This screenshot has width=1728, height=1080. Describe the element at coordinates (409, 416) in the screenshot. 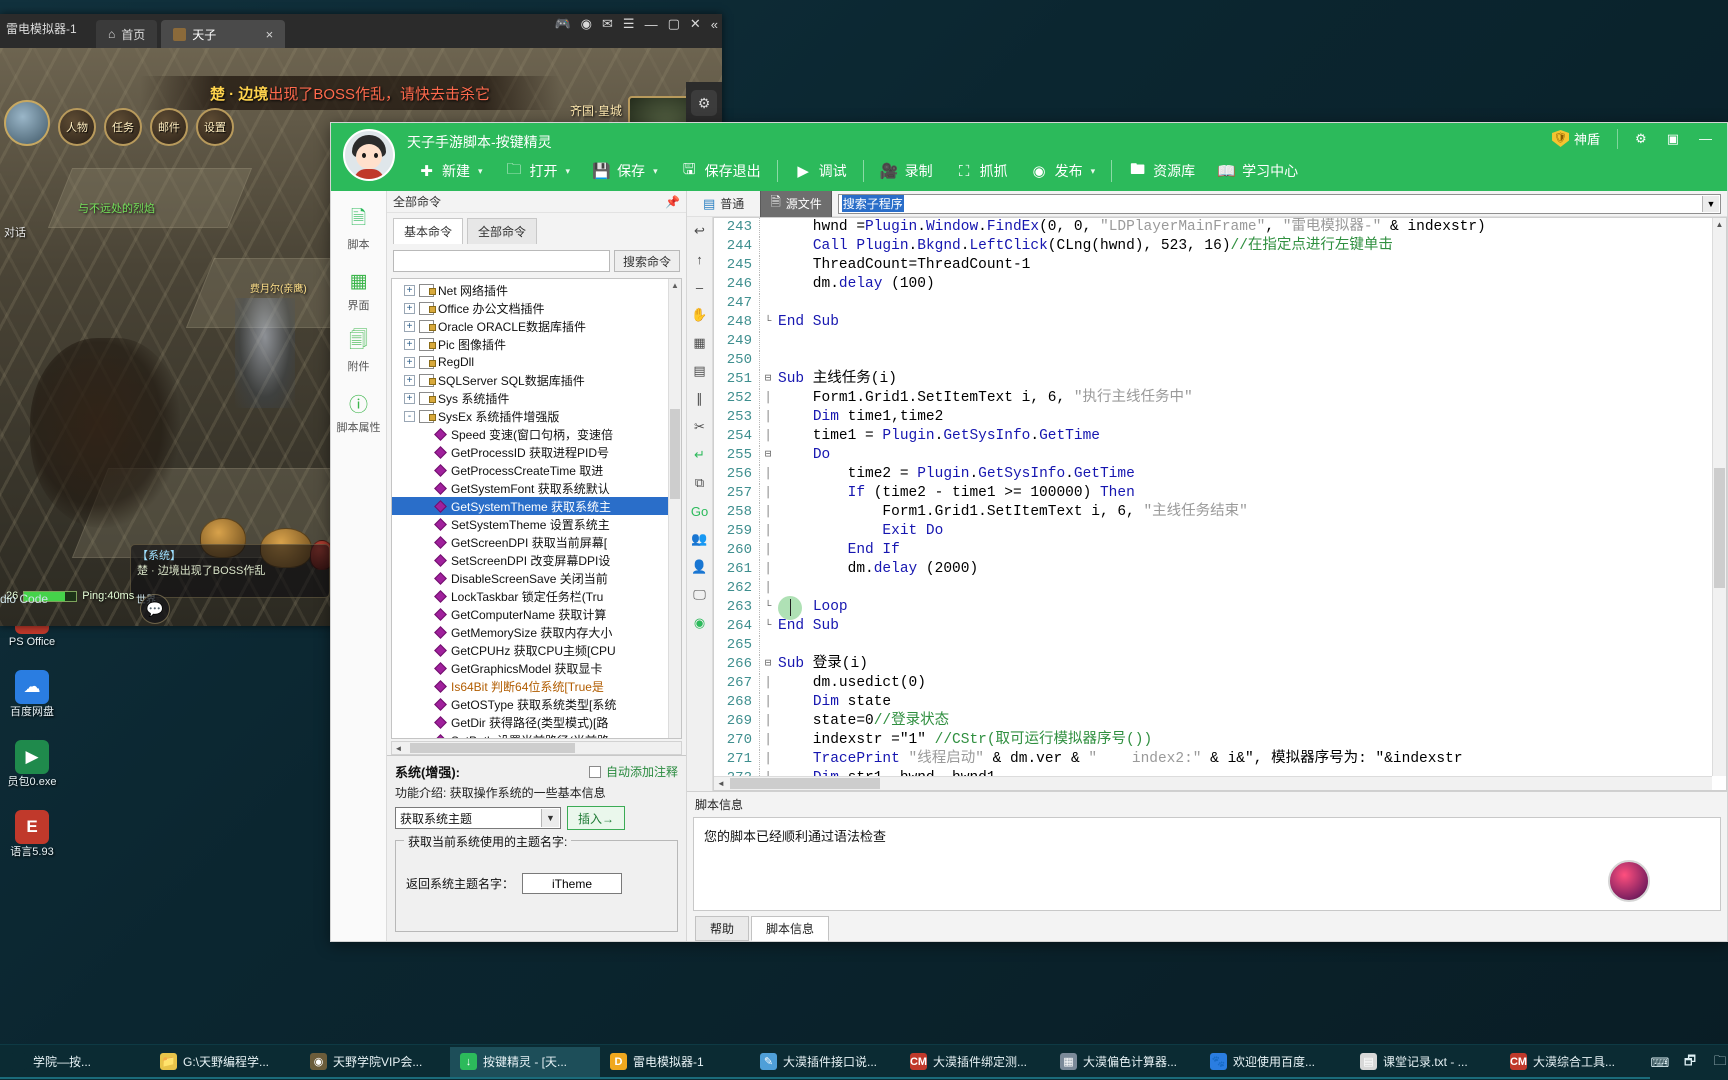

I see `collapse-icon: -` at that location.